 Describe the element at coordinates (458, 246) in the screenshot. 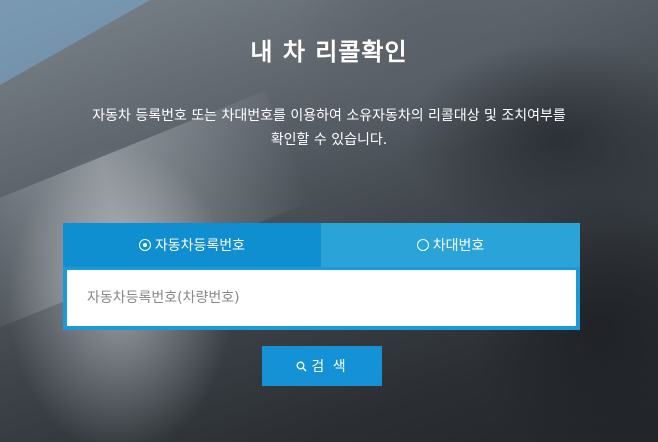

I see `tab-label: 차대번호` at that location.